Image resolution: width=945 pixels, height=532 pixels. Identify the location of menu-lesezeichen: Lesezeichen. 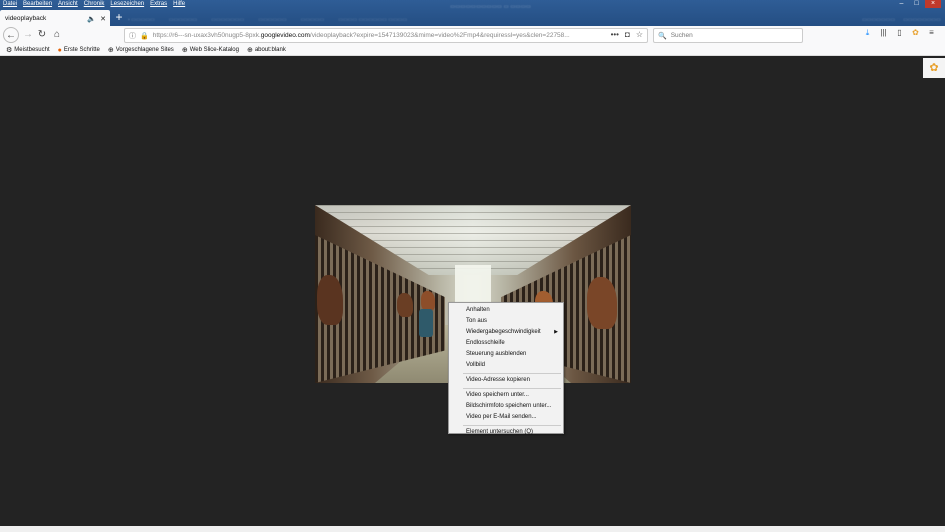
(127, 4).